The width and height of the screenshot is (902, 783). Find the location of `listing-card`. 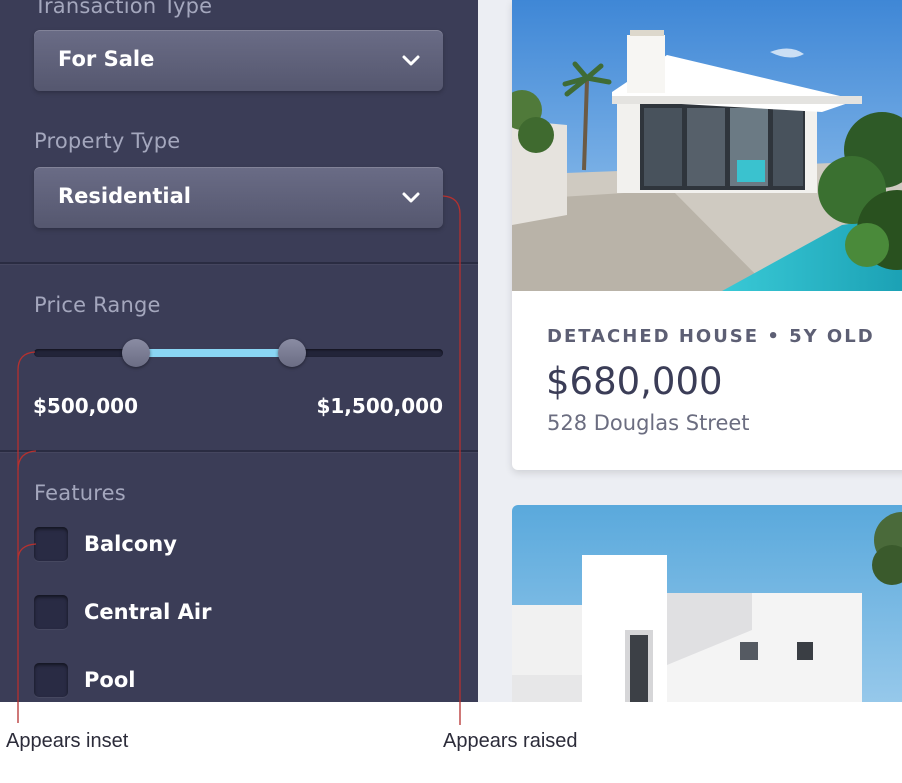

listing-card is located at coordinates (707, 603).